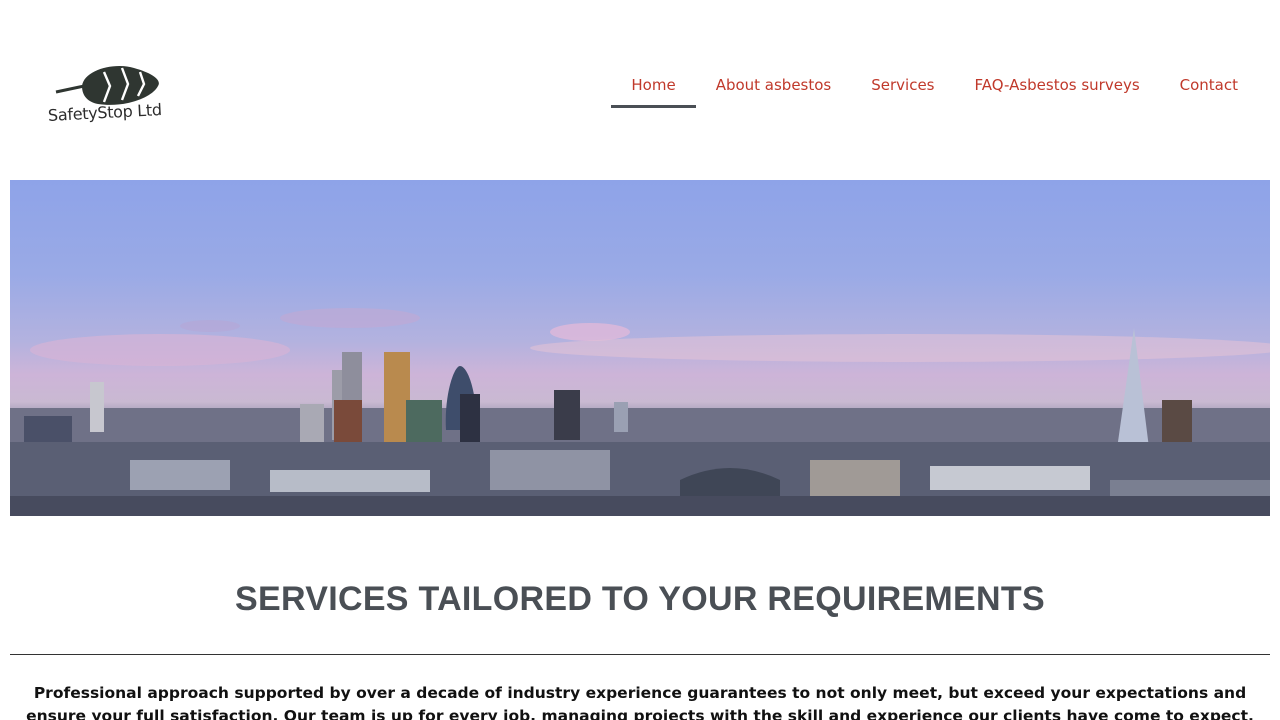 This screenshot has width=1280, height=720. I want to click on nav-item-home: Home, so click(653, 86).